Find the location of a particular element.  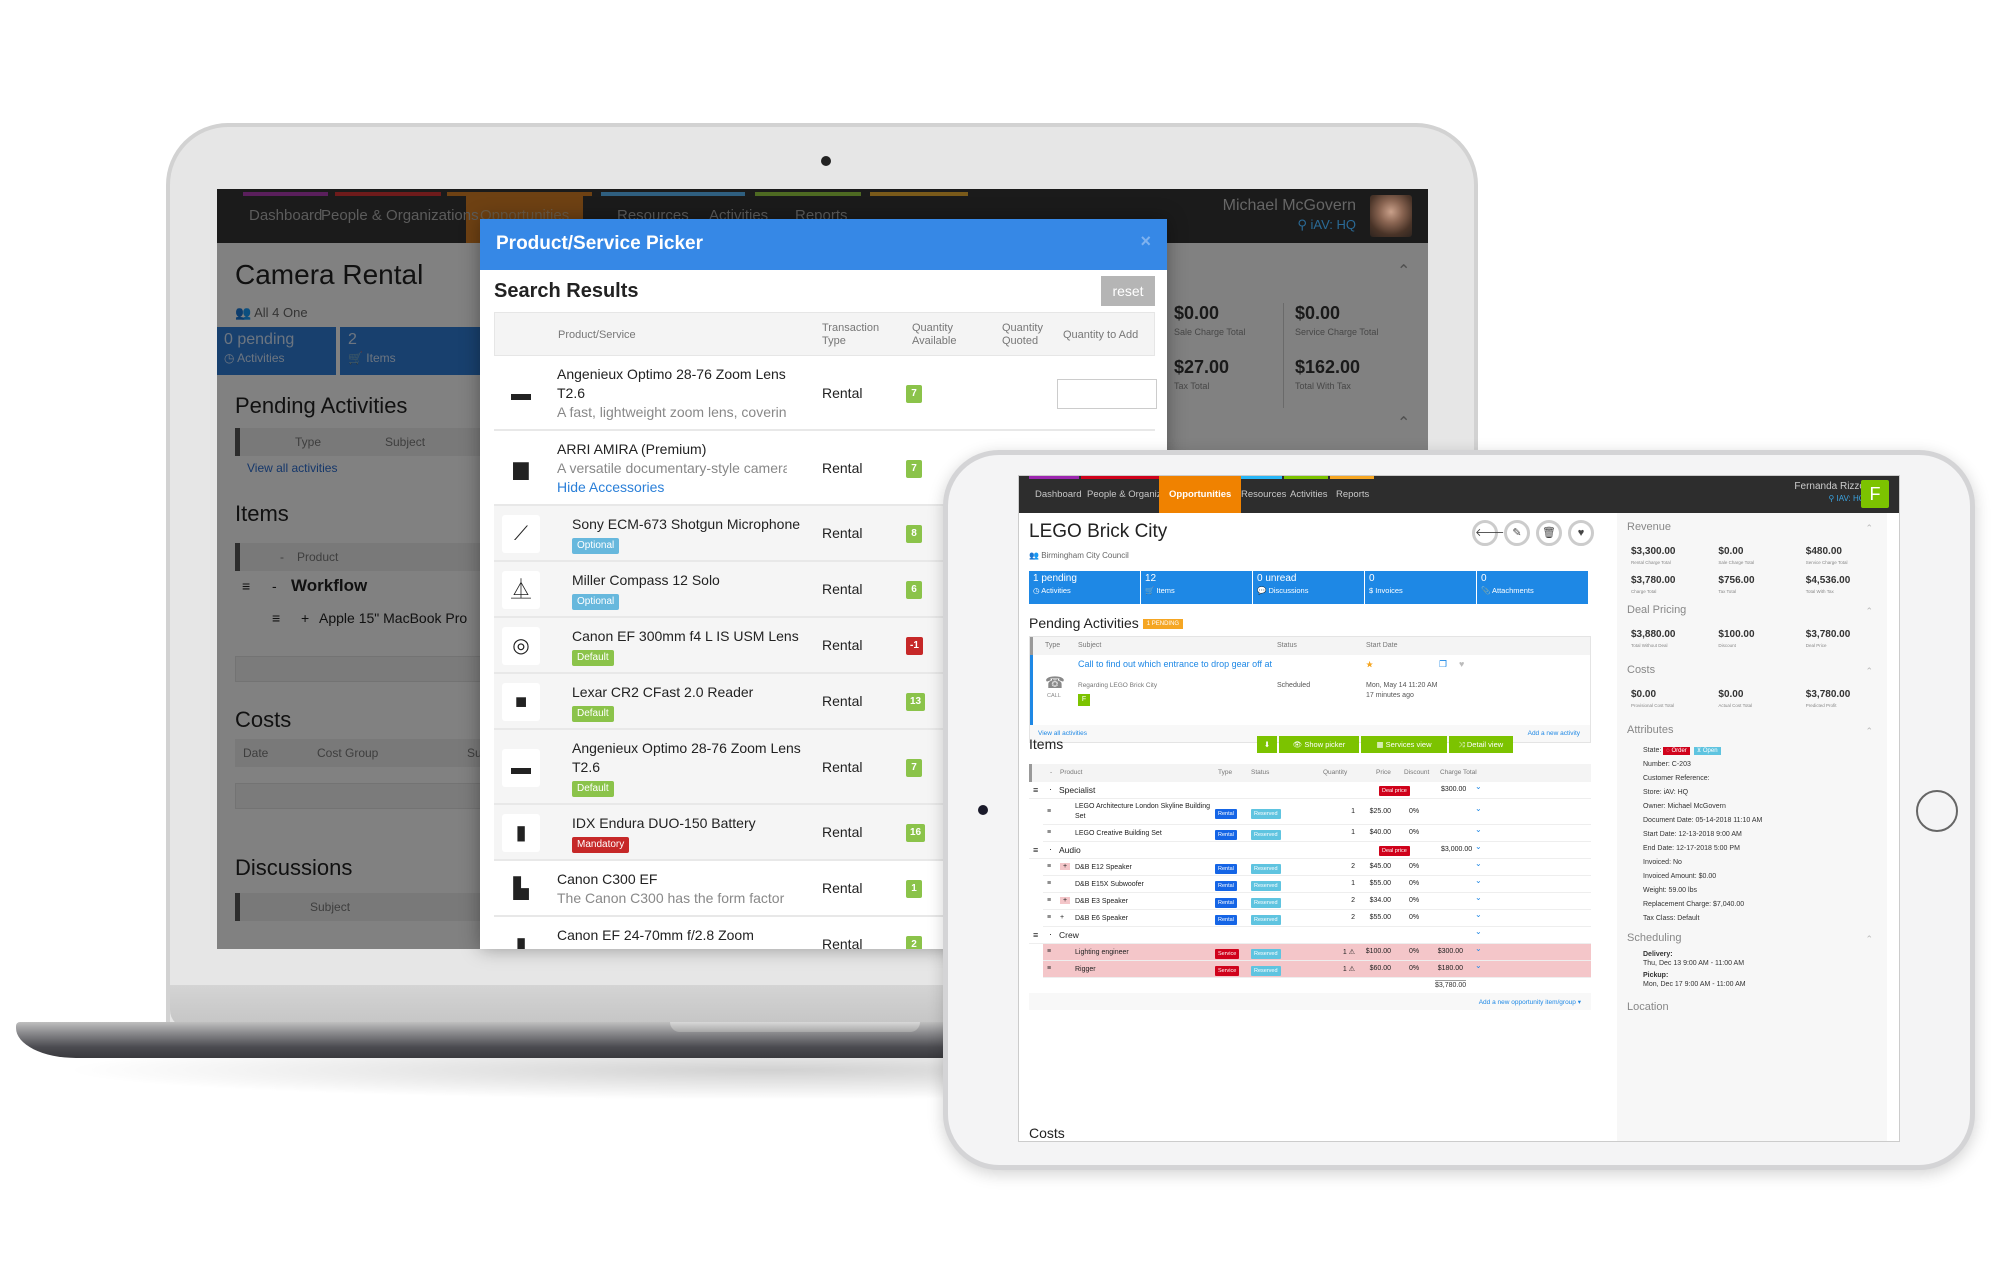

nav-opportunities: Opportunities is located at coordinates (1200, 494).